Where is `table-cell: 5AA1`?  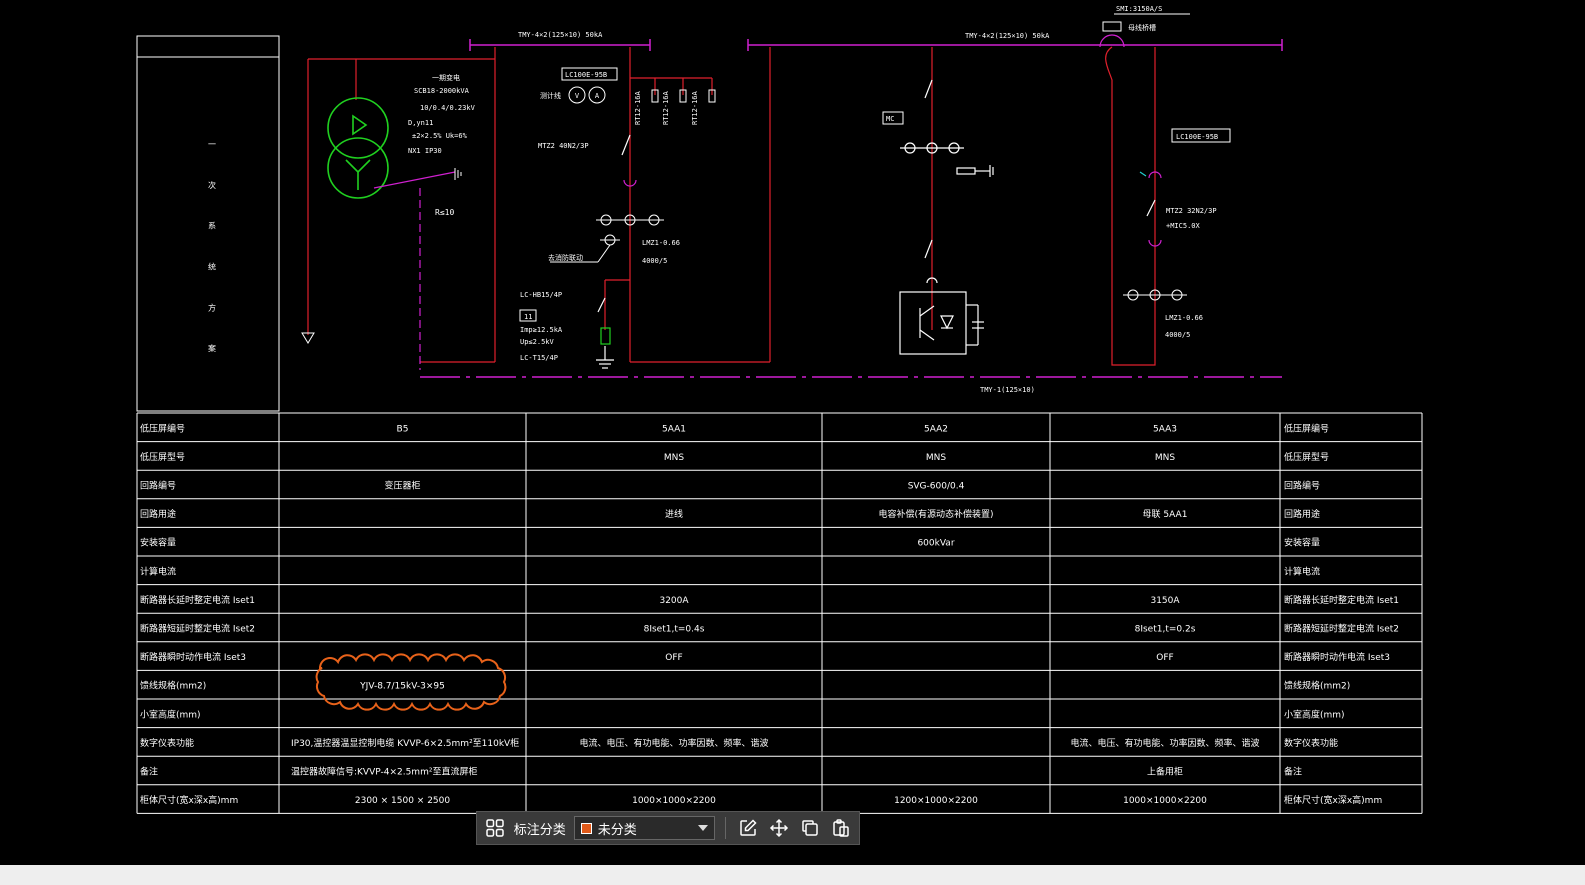 table-cell: 5AA1 is located at coordinates (674, 429).